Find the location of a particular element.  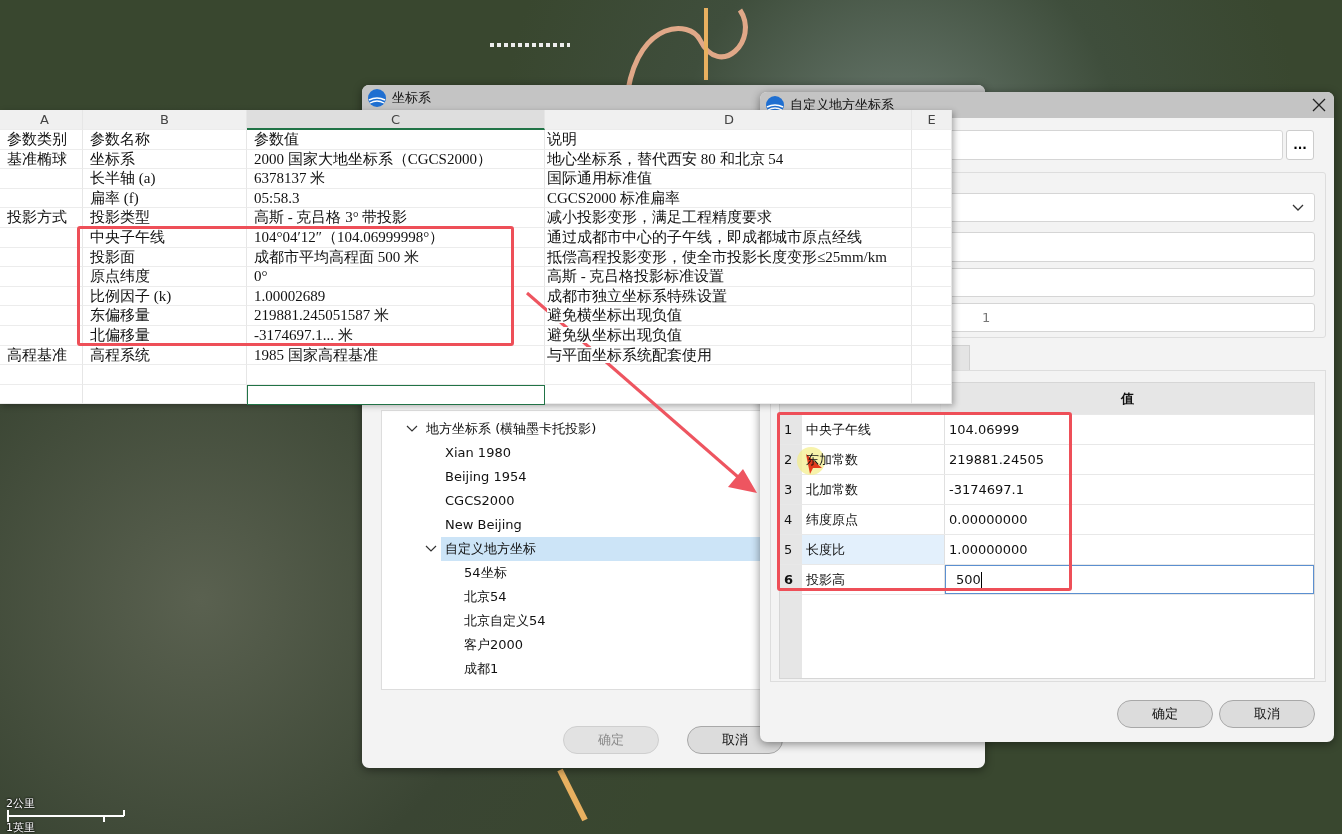

table-cell: 长度比 is located at coordinates (873, 549).